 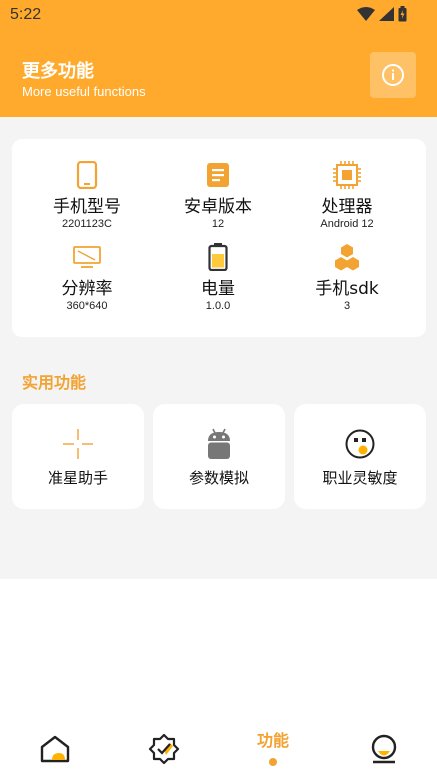 I want to click on screen-icon, so click(x=87, y=257).